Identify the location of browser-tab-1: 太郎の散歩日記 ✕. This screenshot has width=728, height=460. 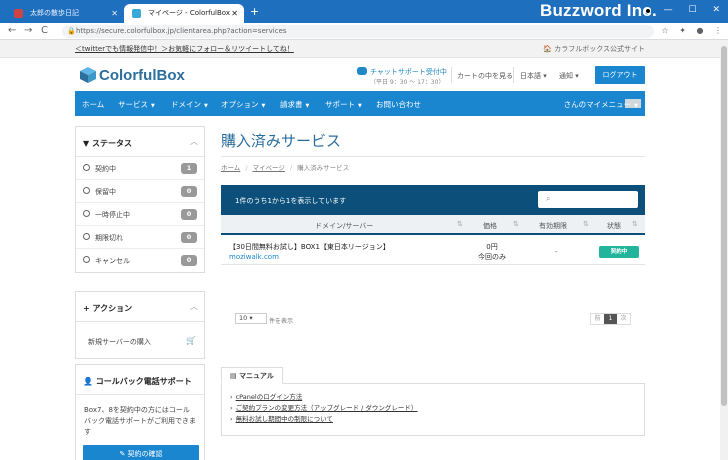
(65, 13).